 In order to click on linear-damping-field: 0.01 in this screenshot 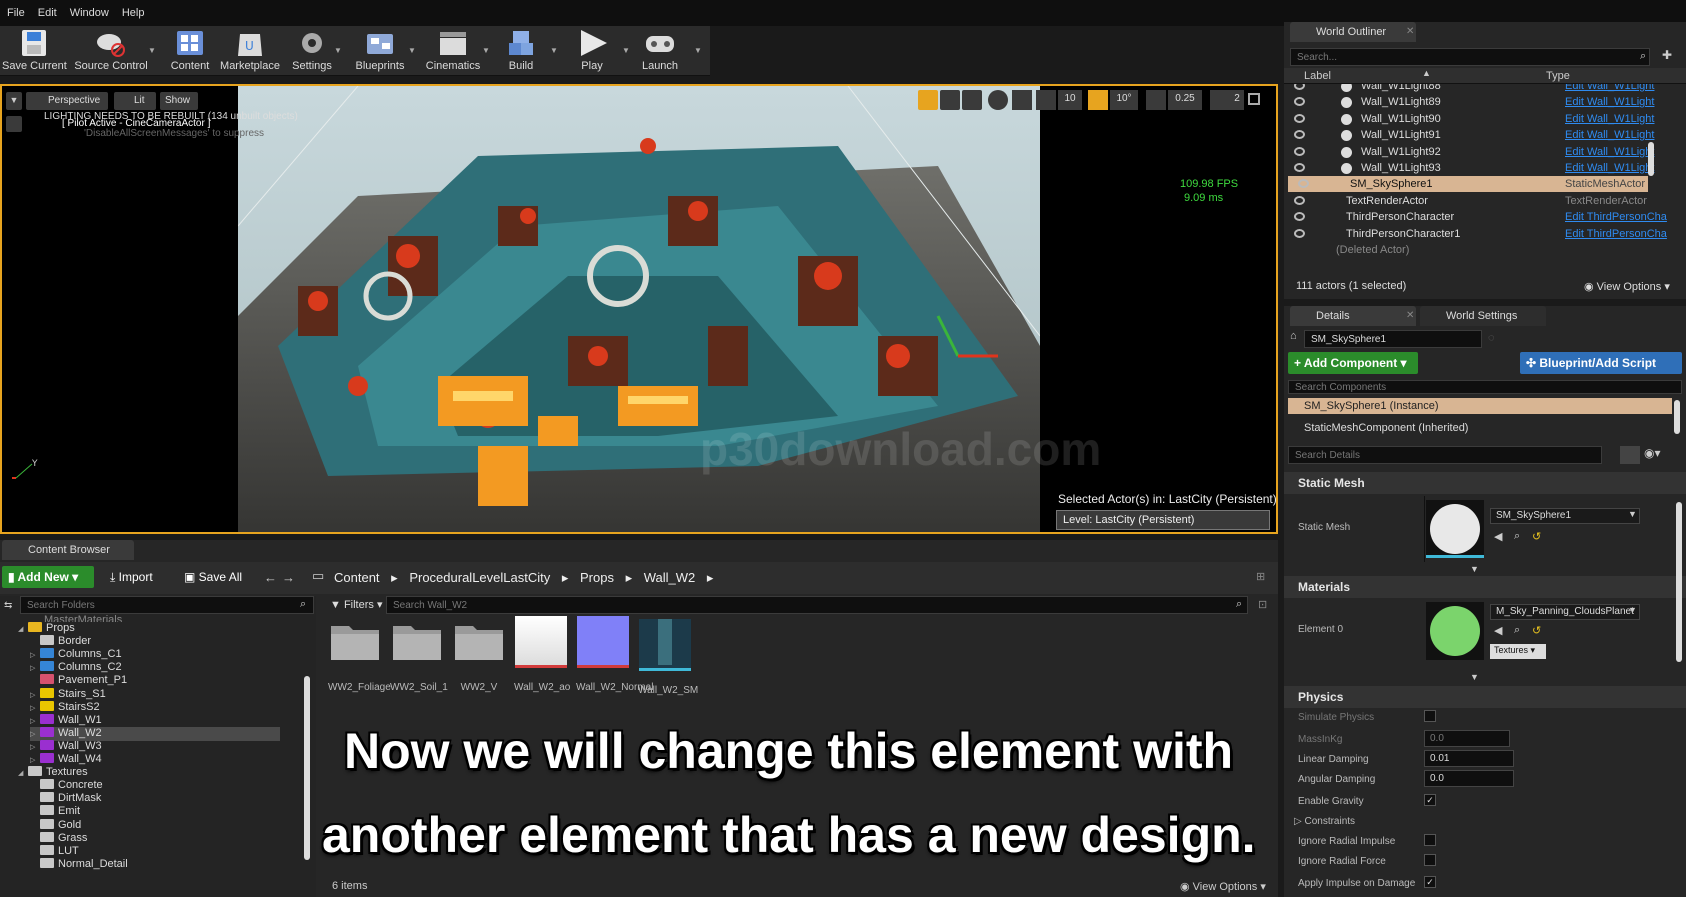, I will do `click(1469, 758)`.